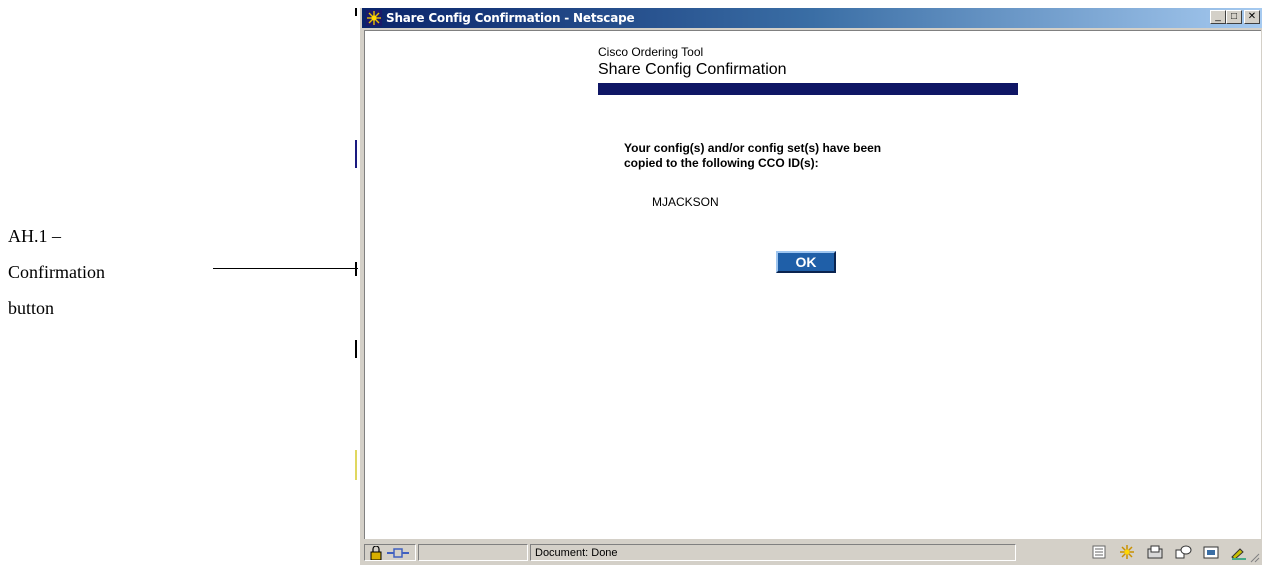 The image size is (1262, 565). Describe the element at coordinates (773, 552) in the screenshot. I see `document-status: Document: Done` at that location.